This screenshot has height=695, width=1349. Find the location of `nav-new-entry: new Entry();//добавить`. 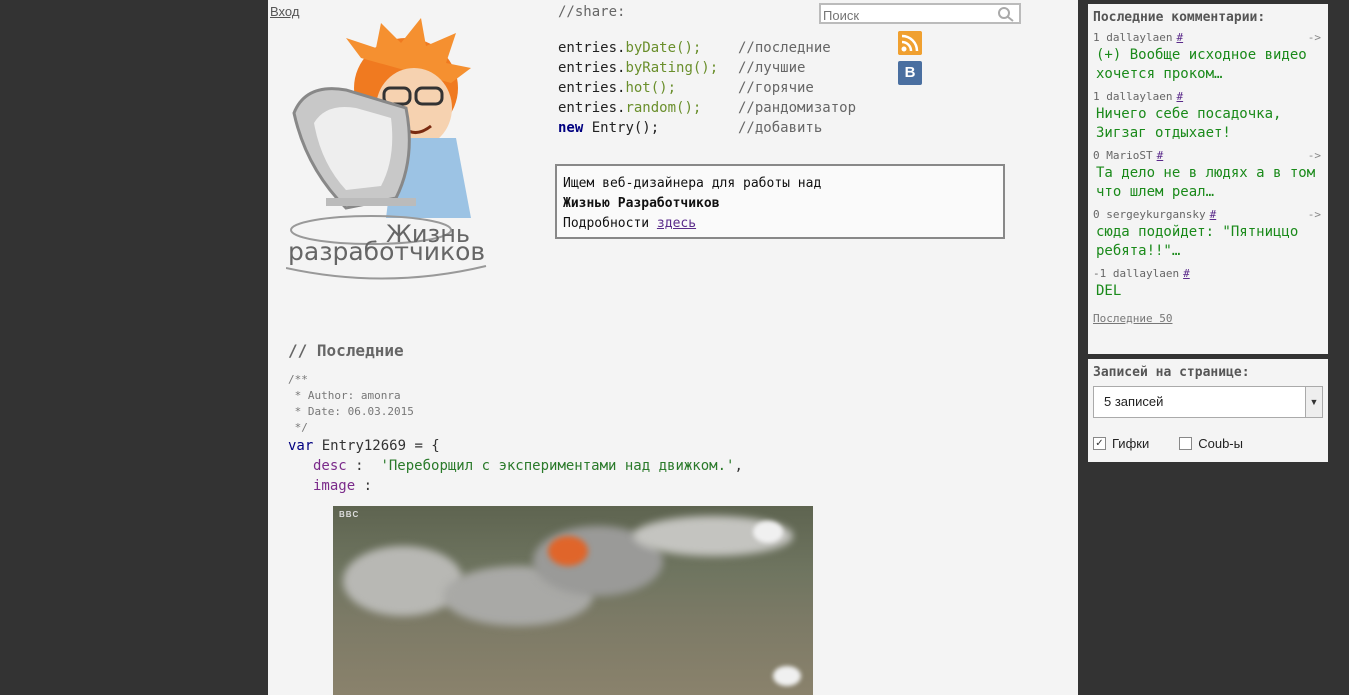

nav-new-entry: new Entry();//добавить is located at coordinates (690, 128).